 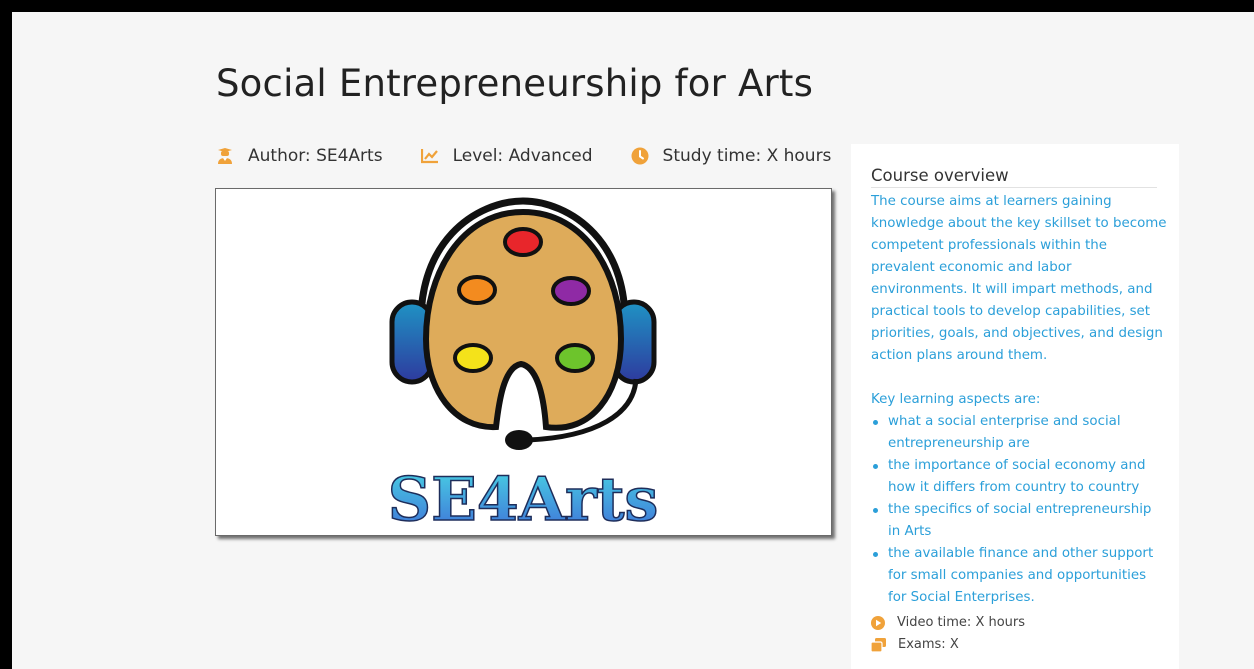 I want to click on study-time-label: Study time: X hours, so click(x=747, y=156).